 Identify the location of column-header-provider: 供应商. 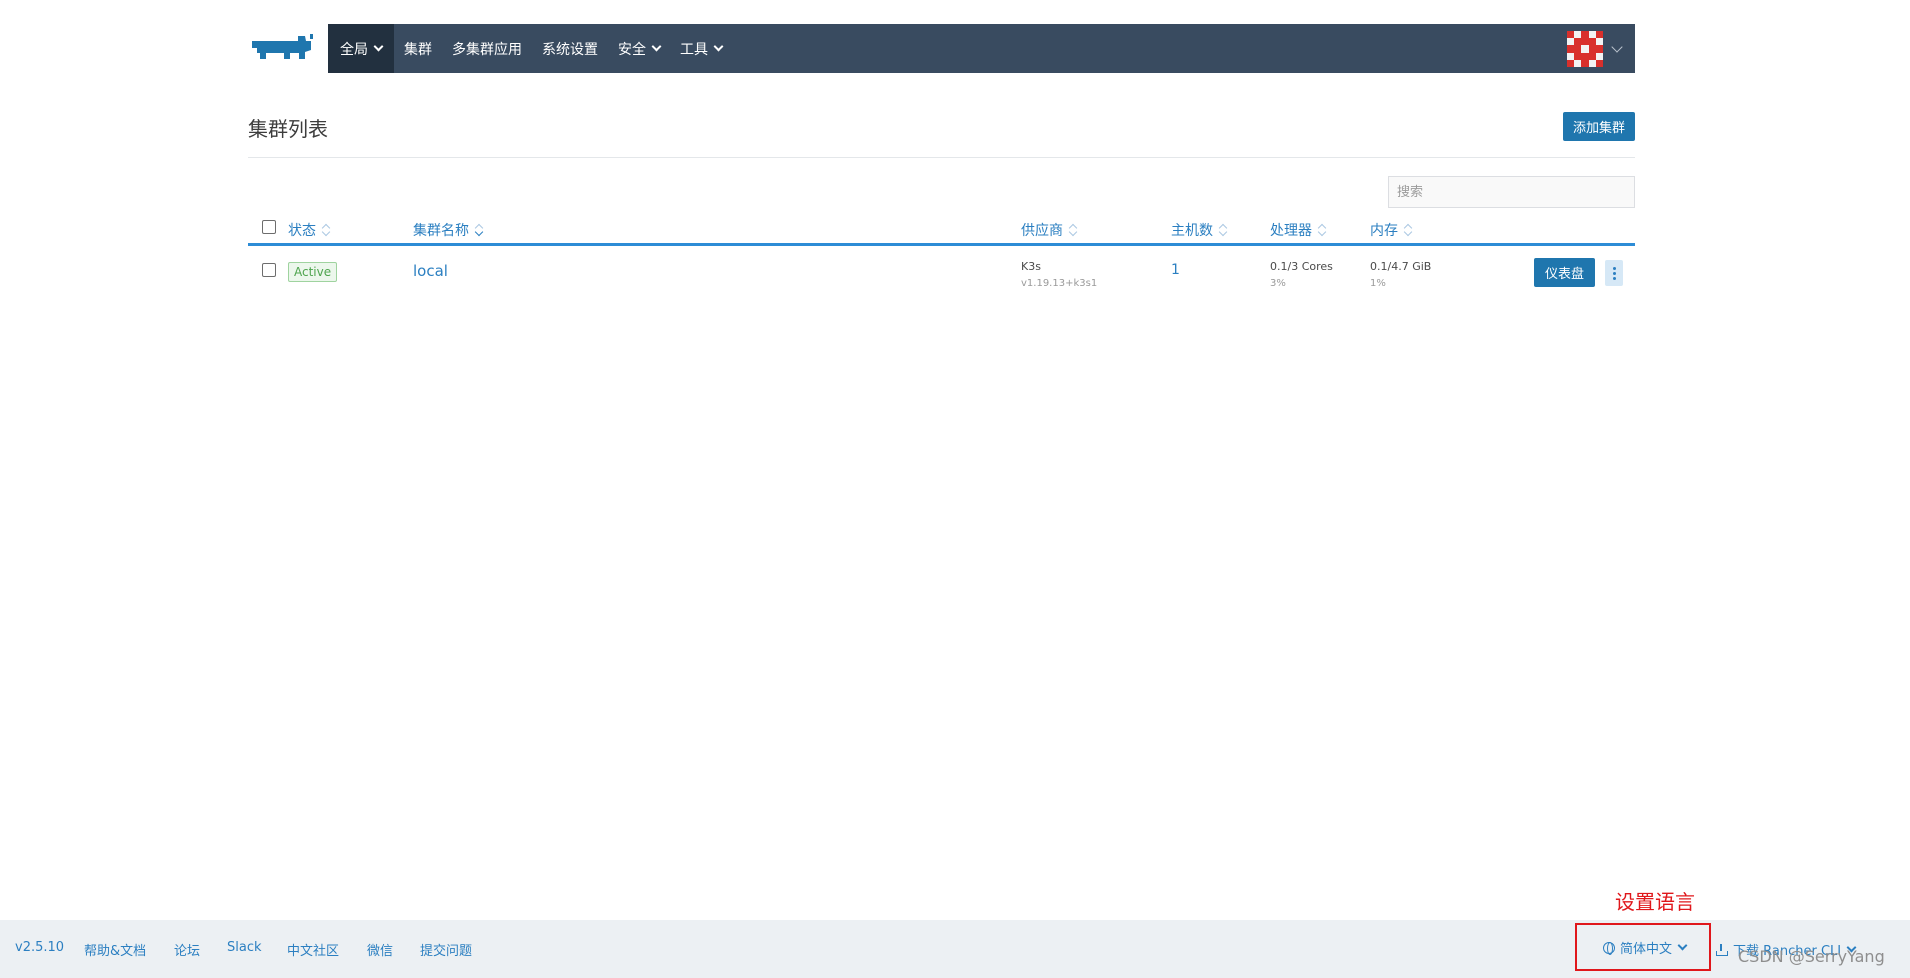
(1049, 230).